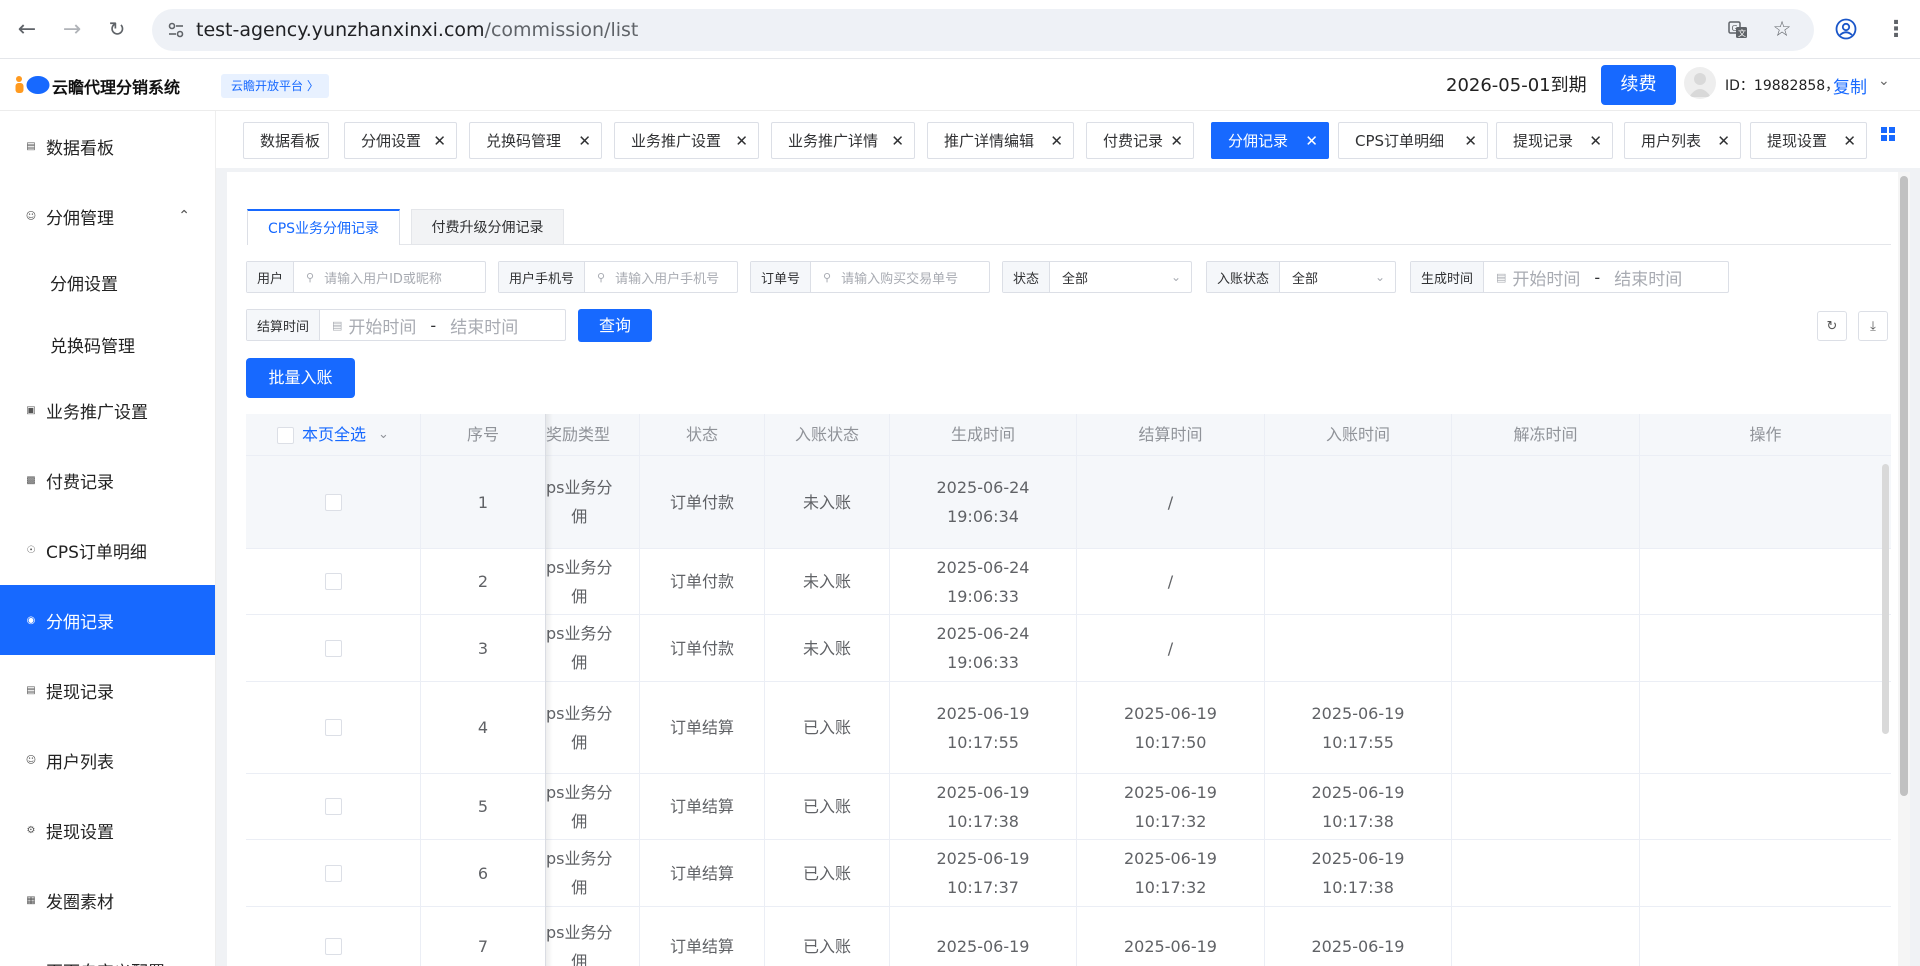 This screenshot has height=966, width=1920. Describe the element at coordinates (662, 277) in the screenshot. I see `phone-input-placeholder: 请输入用户手机号` at that location.